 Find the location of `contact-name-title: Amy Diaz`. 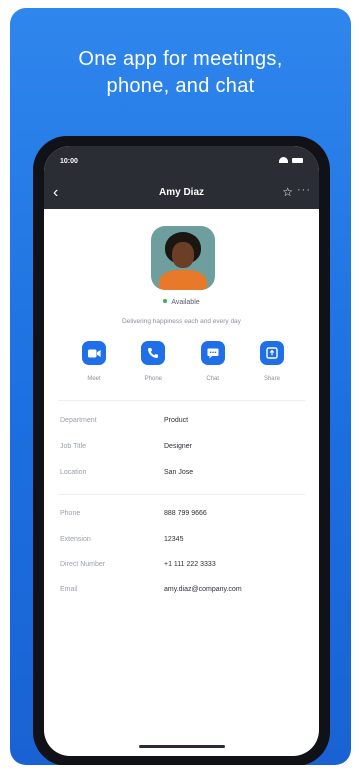

contact-name-title: Amy Diaz is located at coordinates (181, 192).